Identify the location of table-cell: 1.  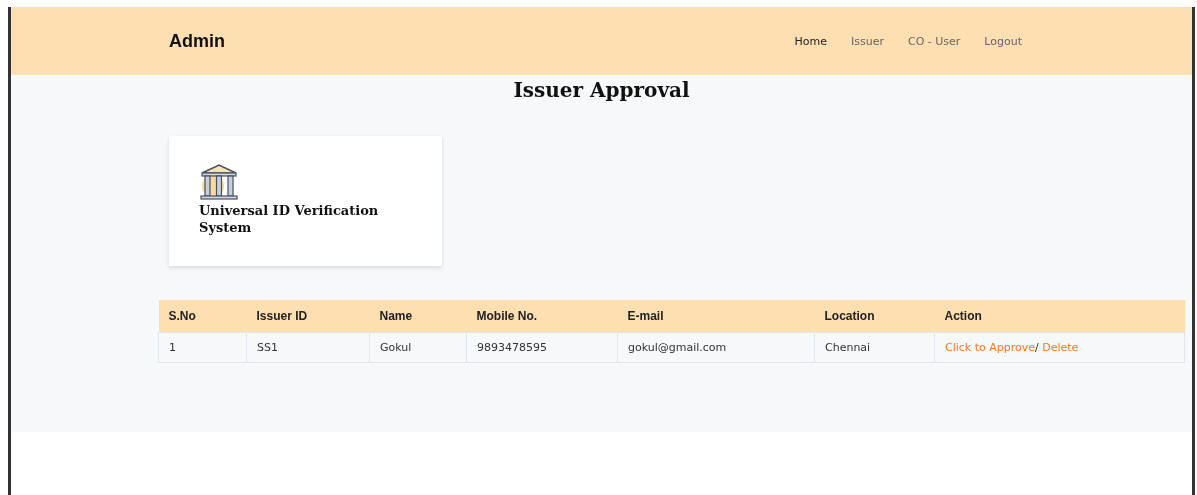
(202, 347).